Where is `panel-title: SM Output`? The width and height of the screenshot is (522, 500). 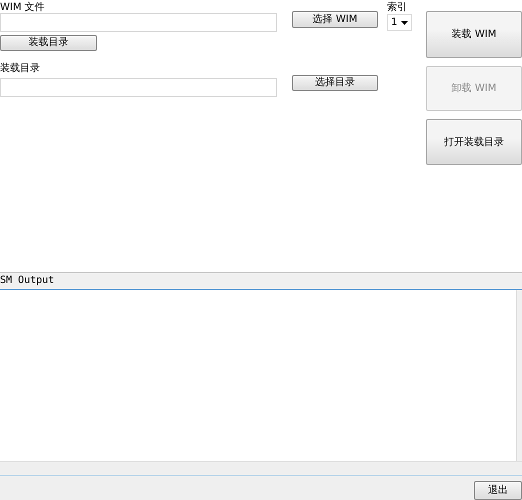 panel-title: SM Output is located at coordinates (261, 281).